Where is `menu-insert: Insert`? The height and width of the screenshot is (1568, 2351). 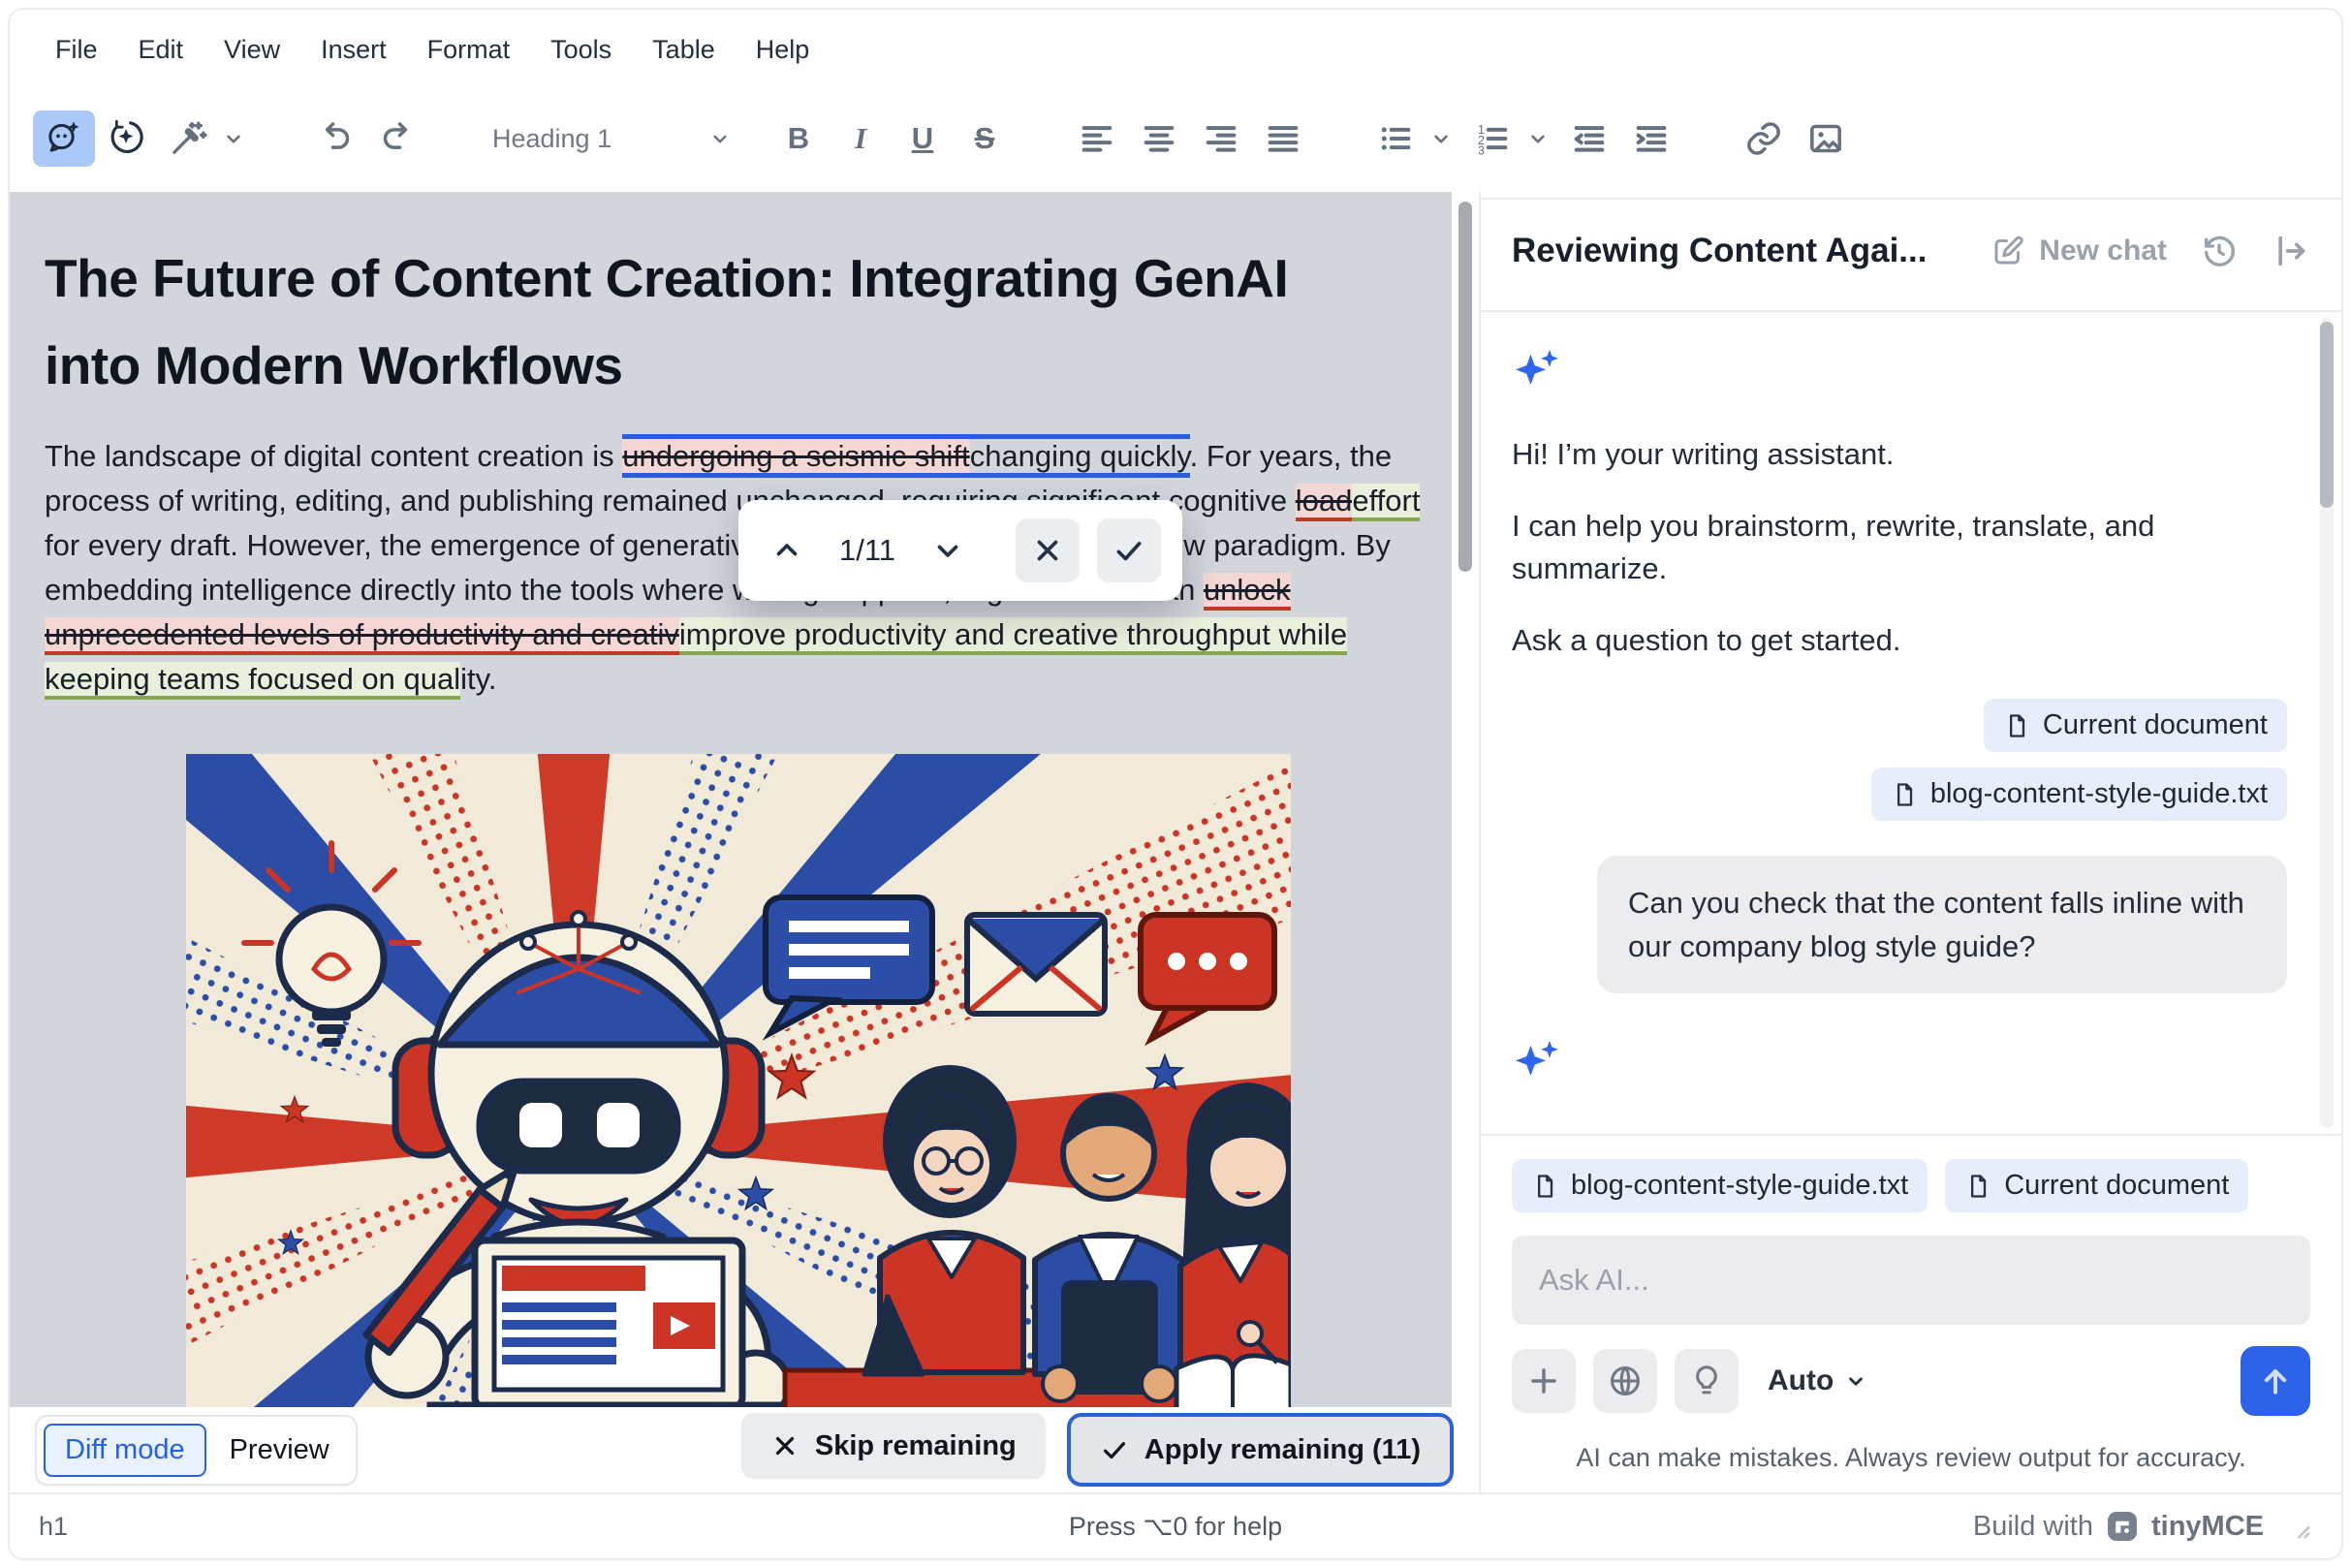 menu-insert: Insert is located at coordinates (353, 50).